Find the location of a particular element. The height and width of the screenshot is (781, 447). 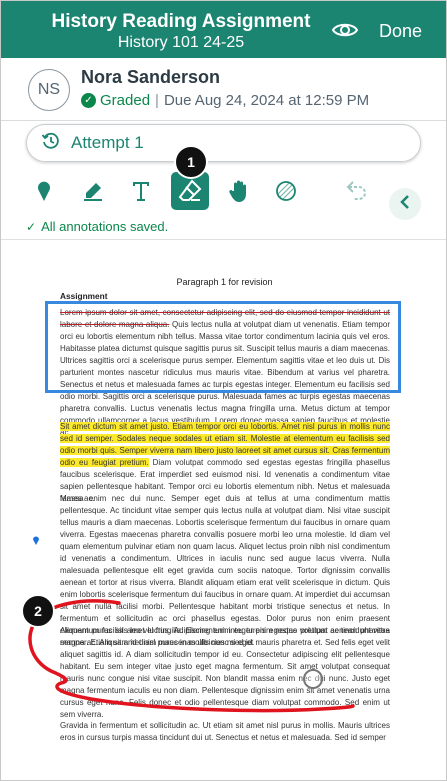

save-status: ✓ All annotations saved. is located at coordinates (97, 226).